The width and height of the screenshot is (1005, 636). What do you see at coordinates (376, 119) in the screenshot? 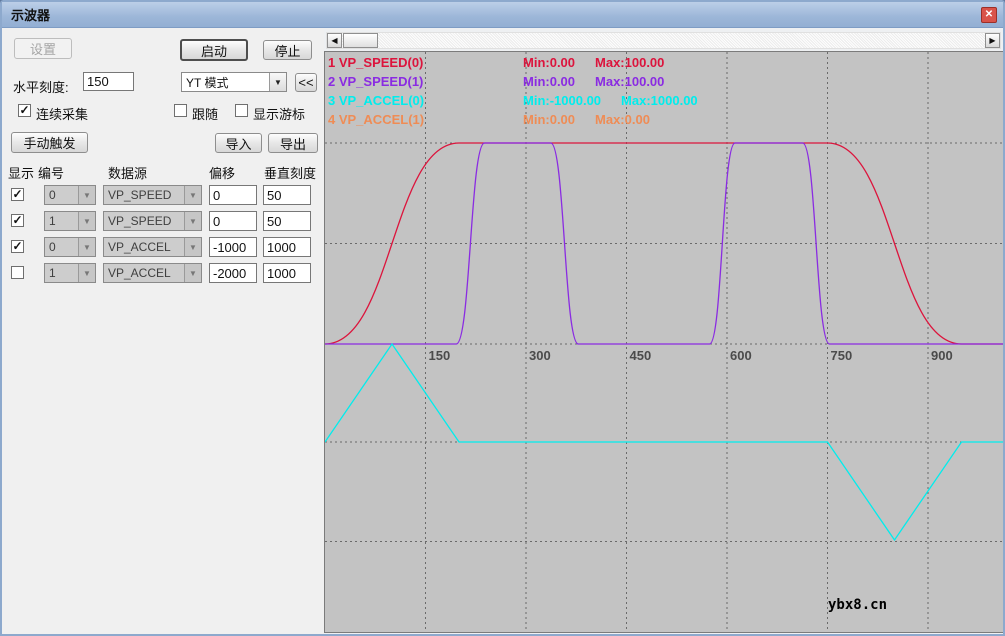
I see `legend-label: 4 VP_ACCEL(1)` at bounding box center [376, 119].